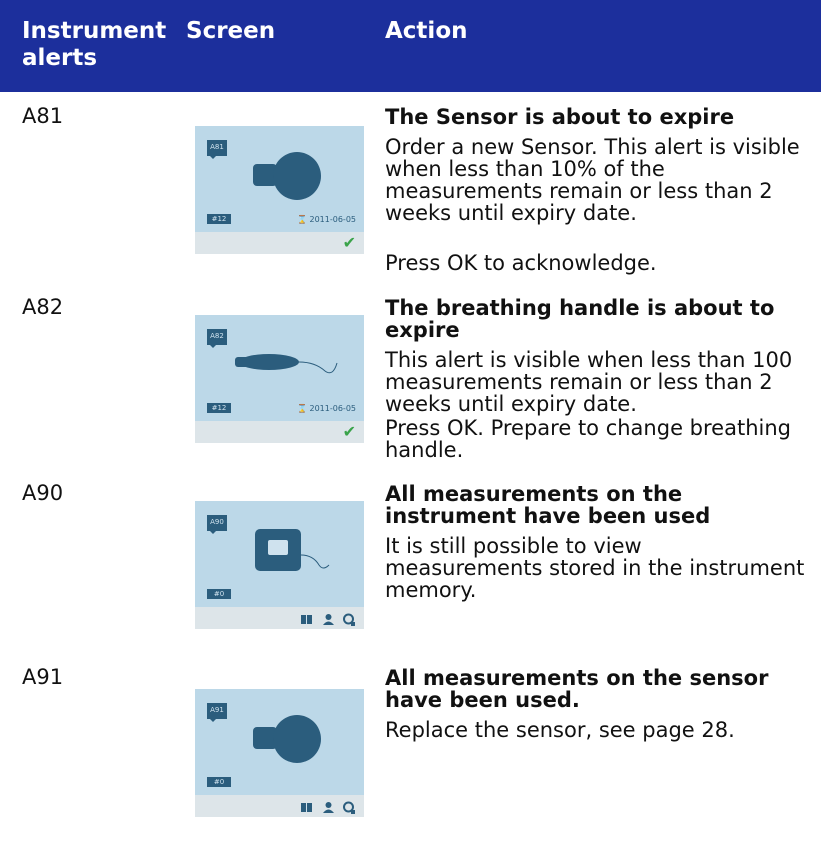 This screenshot has height=845, width=821. Describe the element at coordinates (217, 338) in the screenshot. I see `alert-tag: A82` at that location.